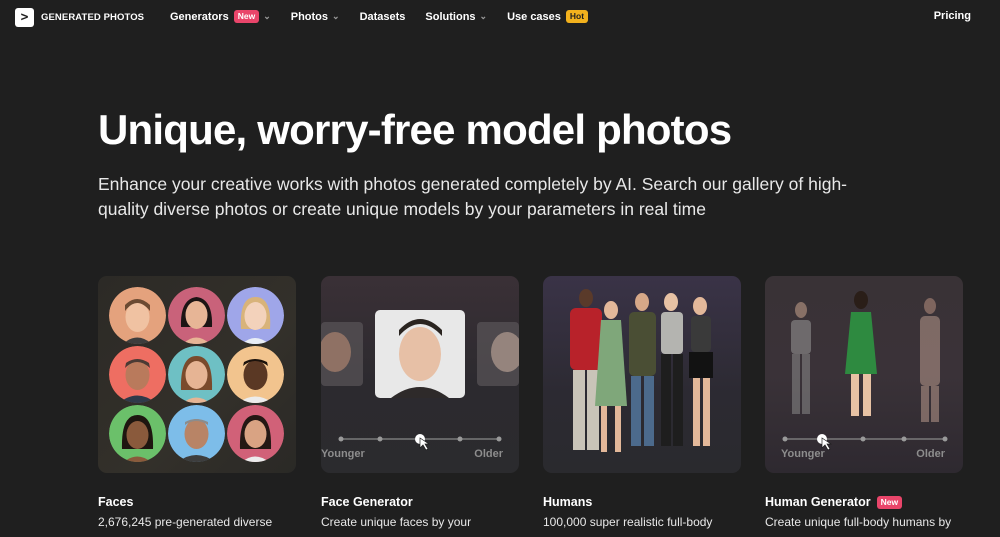 This screenshot has height=537, width=1000. I want to click on nav-item-label: Datasets, so click(382, 16).